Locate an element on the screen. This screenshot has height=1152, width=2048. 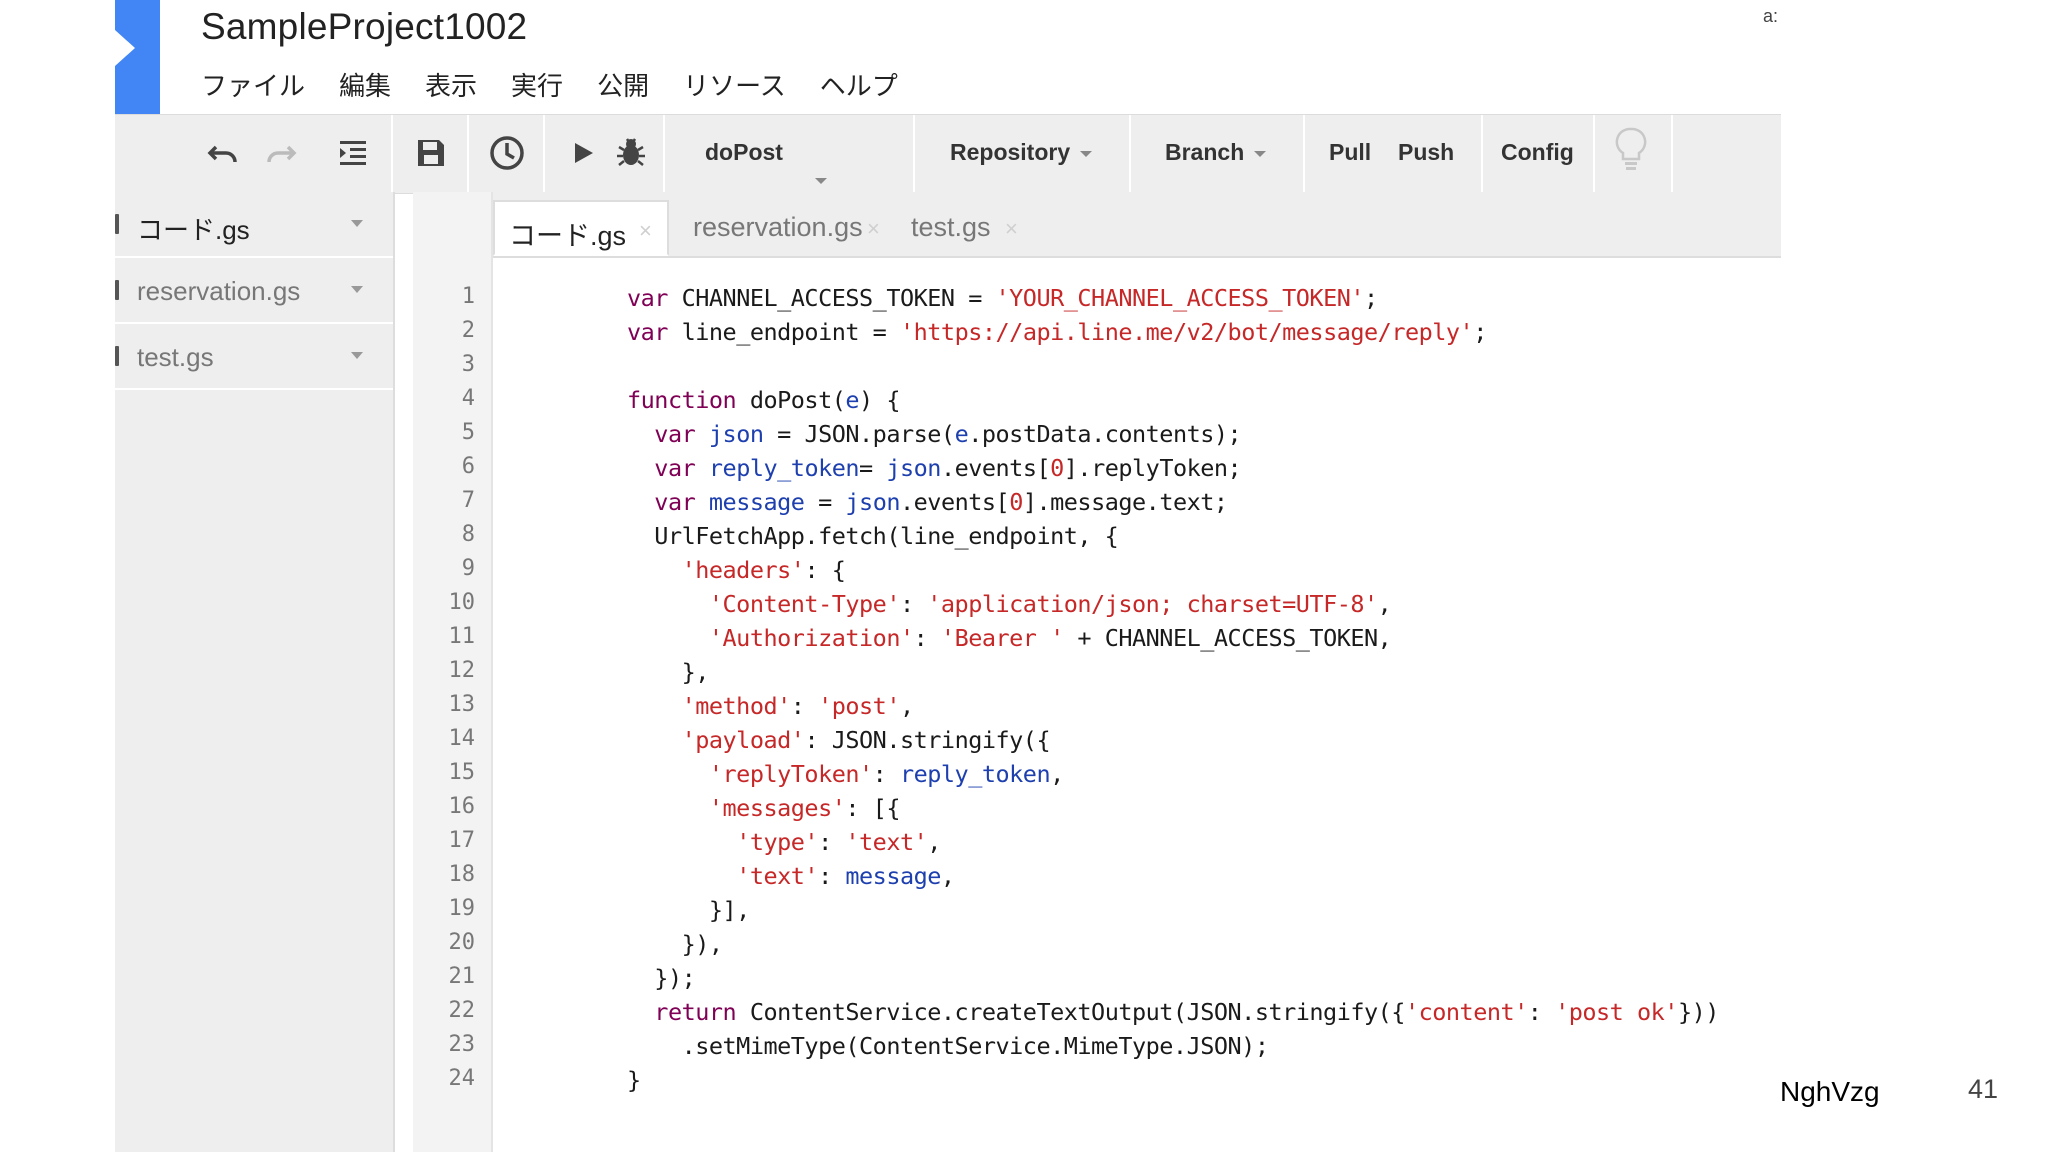
apps-script-logo is located at coordinates (137, 57).